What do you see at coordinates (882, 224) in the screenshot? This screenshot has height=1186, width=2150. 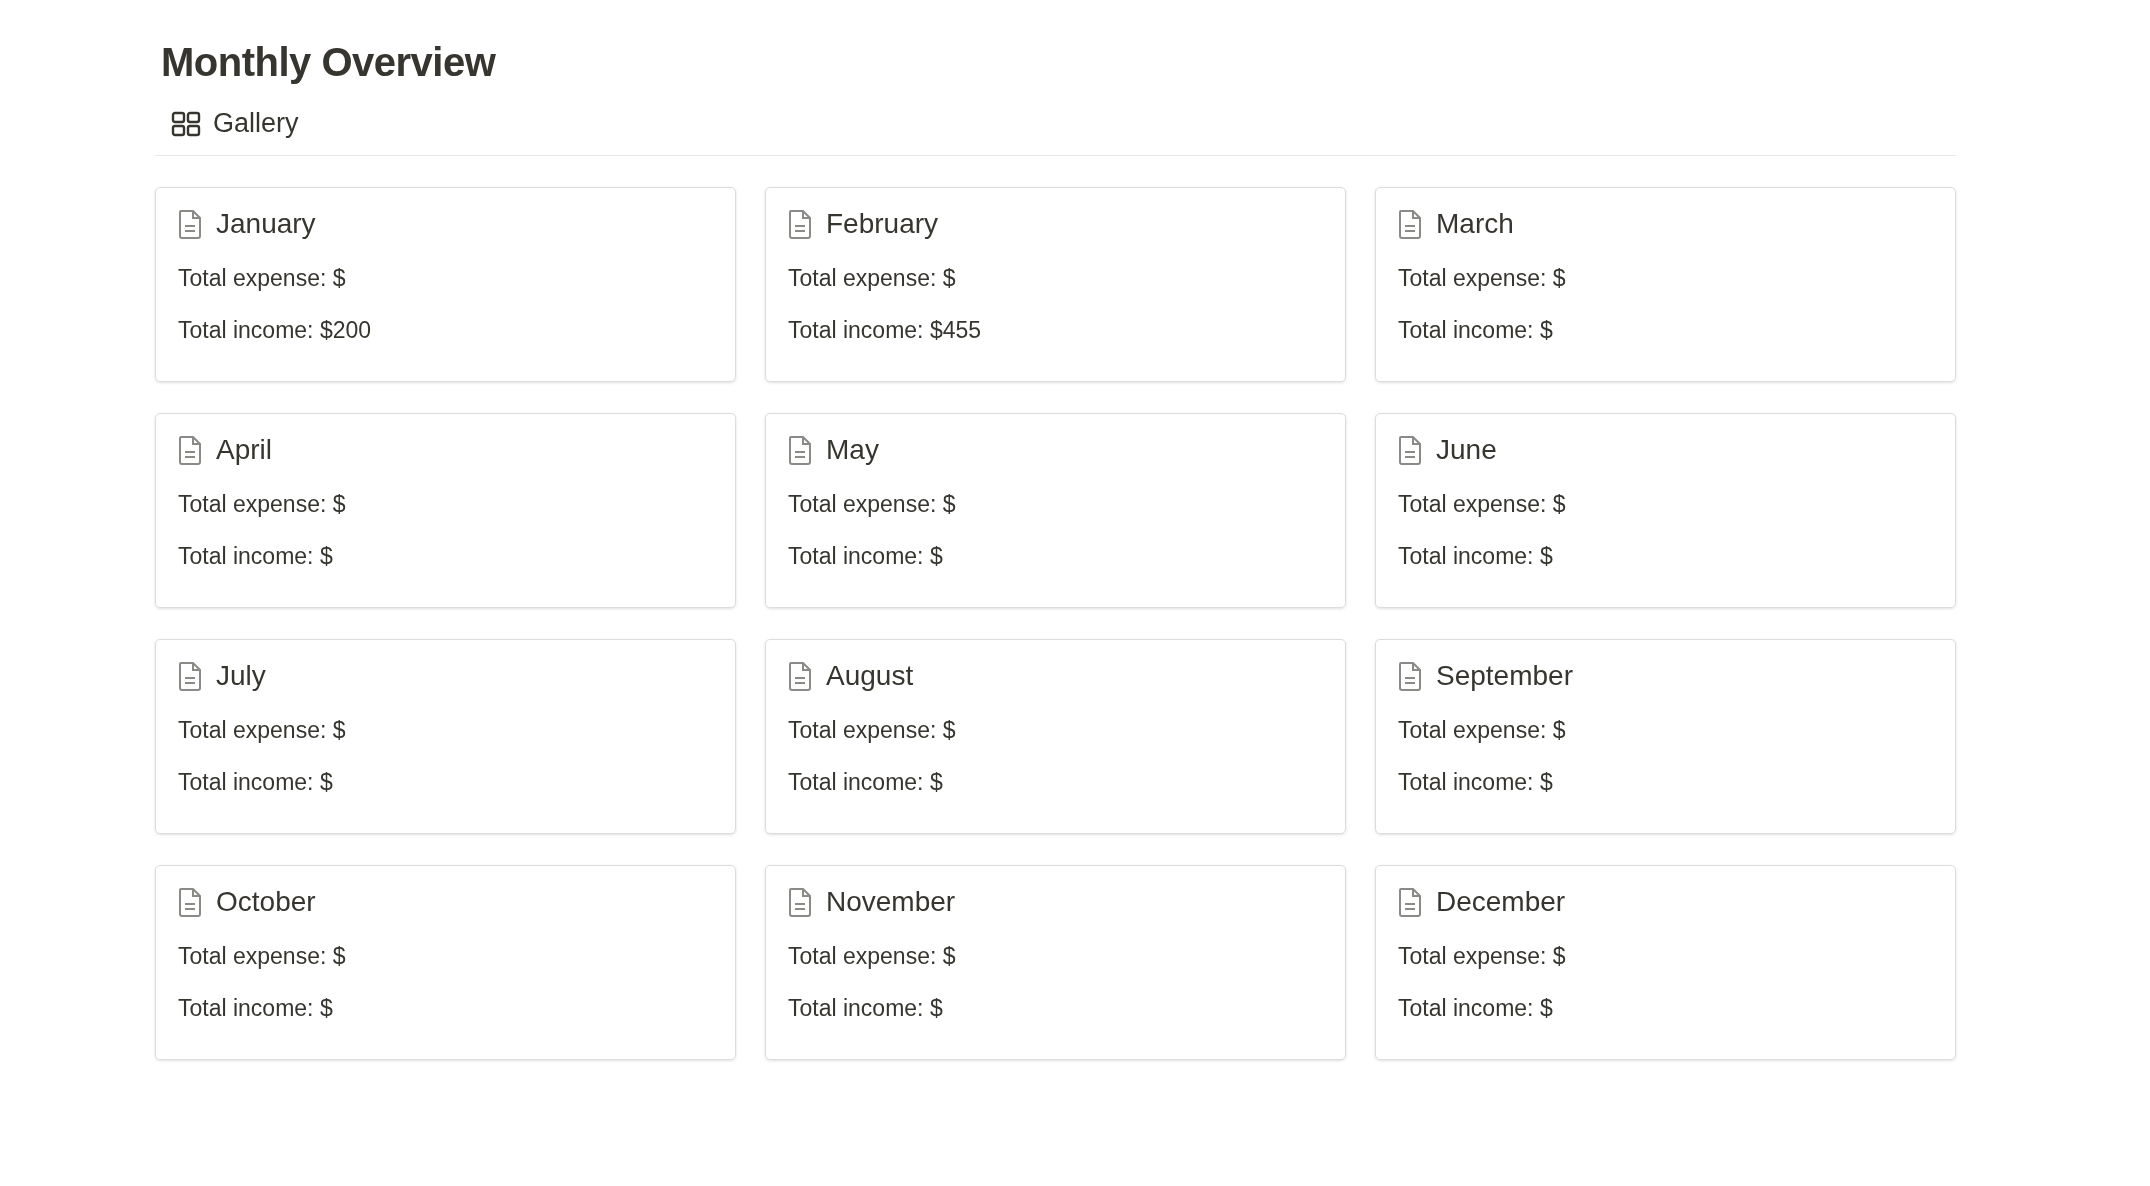 I see `card-title: February` at bounding box center [882, 224].